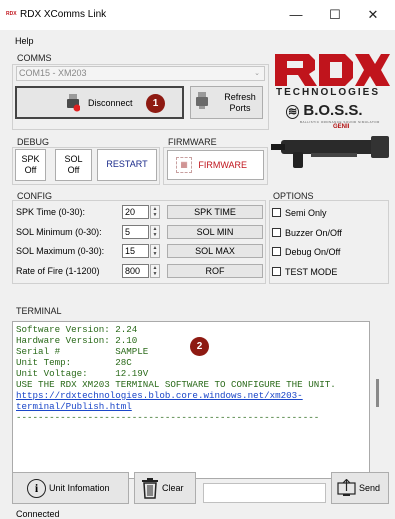 The width and height of the screenshot is (395, 519). What do you see at coordinates (53, 73) in the screenshot?
I see `com-port-value: COM15 - XM203` at bounding box center [53, 73].